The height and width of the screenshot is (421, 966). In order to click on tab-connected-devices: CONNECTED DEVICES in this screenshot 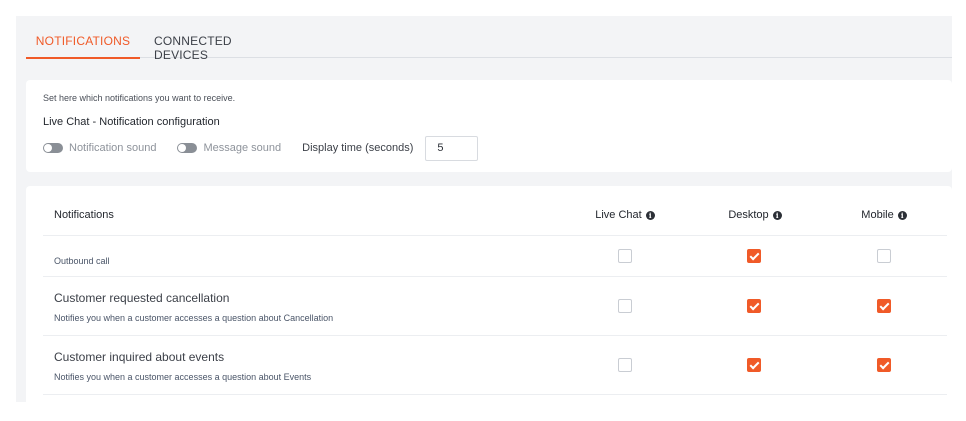, I will do `click(221, 39)`.